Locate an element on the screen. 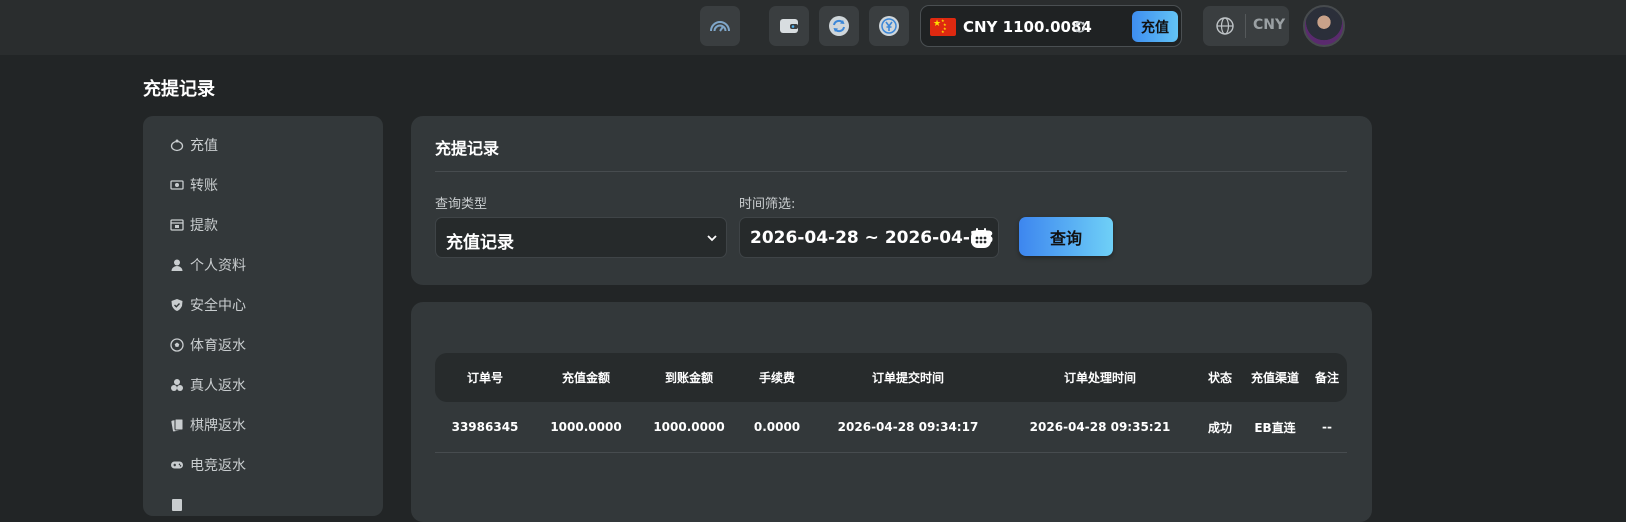 The width and height of the screenshot is (1626, 522). sidebar-item-label: 个人资料 is located at coordinates (218, 266).